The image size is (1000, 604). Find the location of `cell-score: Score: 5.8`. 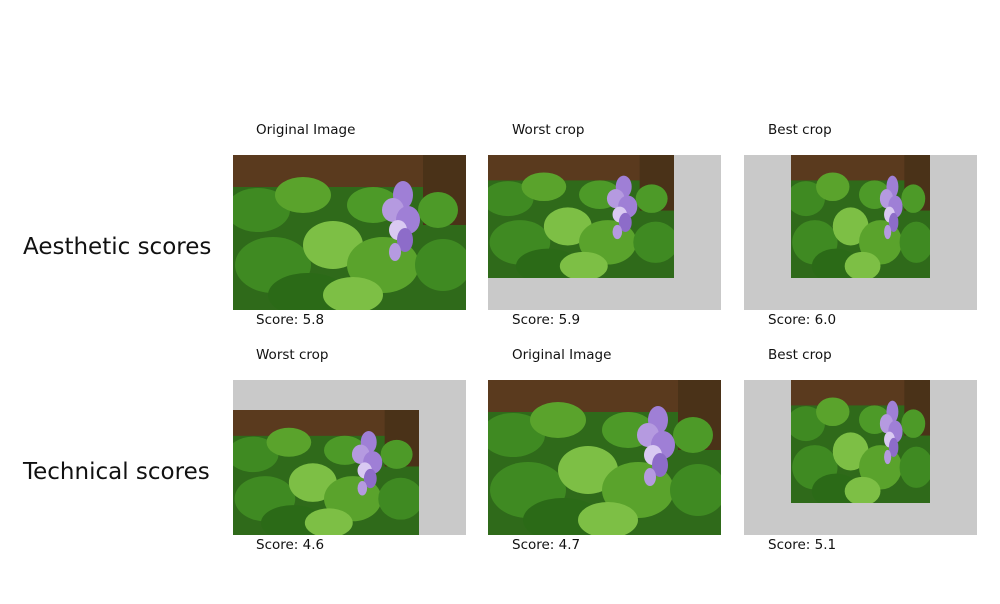

cell-score: Score: 5.8 is located at coordinates (290, 320).